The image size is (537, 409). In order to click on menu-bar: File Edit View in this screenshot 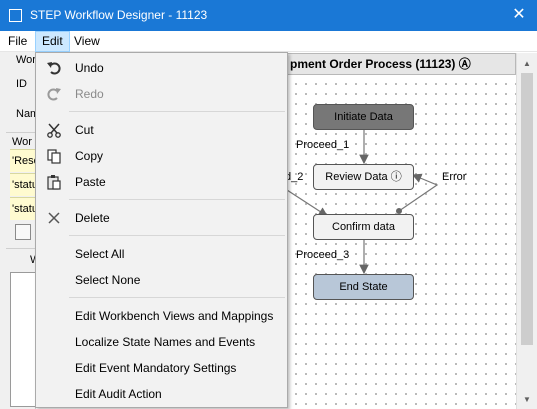, I will do `click(268, 41)`.